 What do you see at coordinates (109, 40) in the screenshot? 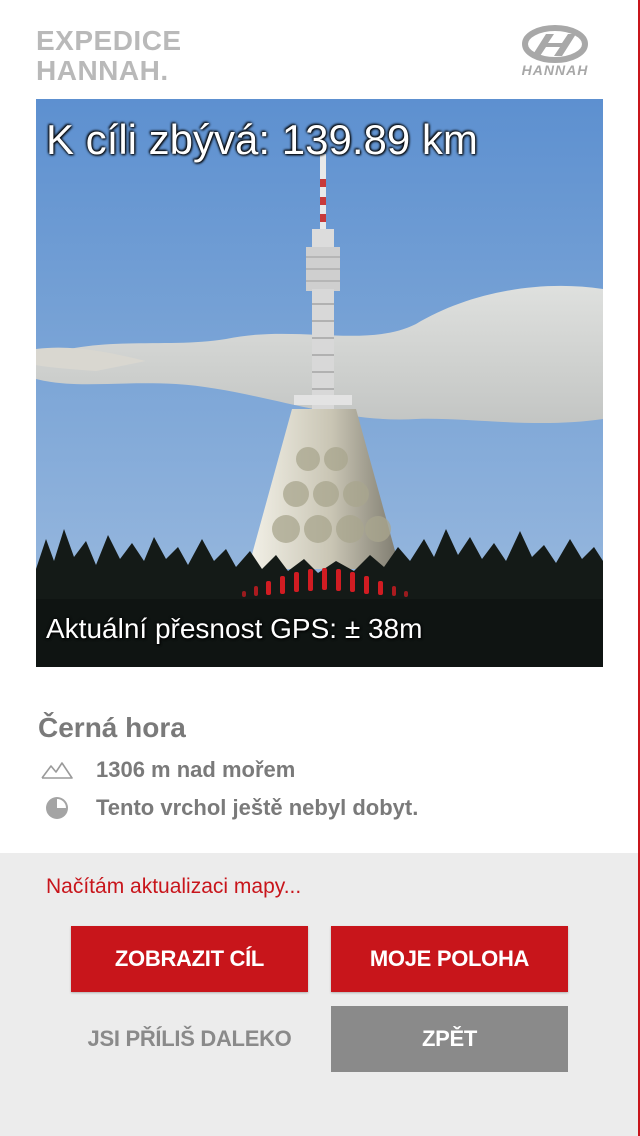
I see `app-title-line1: EXPEDICE` at bounding box center [109, 40].